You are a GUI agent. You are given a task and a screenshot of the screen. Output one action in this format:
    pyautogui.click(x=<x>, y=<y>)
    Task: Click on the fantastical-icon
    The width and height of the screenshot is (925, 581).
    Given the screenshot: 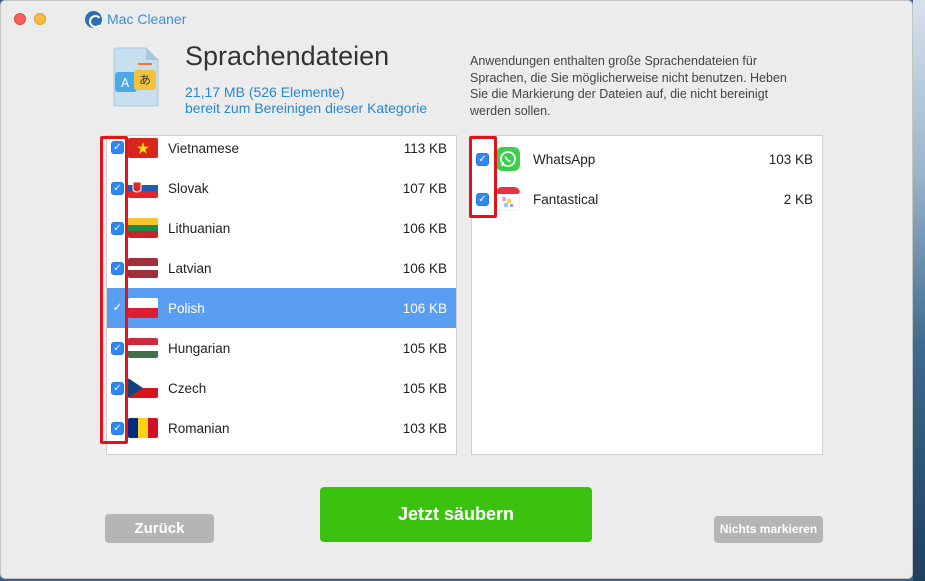 What is the action you would take?
    pyautogui.click(x=508, y=199)
    